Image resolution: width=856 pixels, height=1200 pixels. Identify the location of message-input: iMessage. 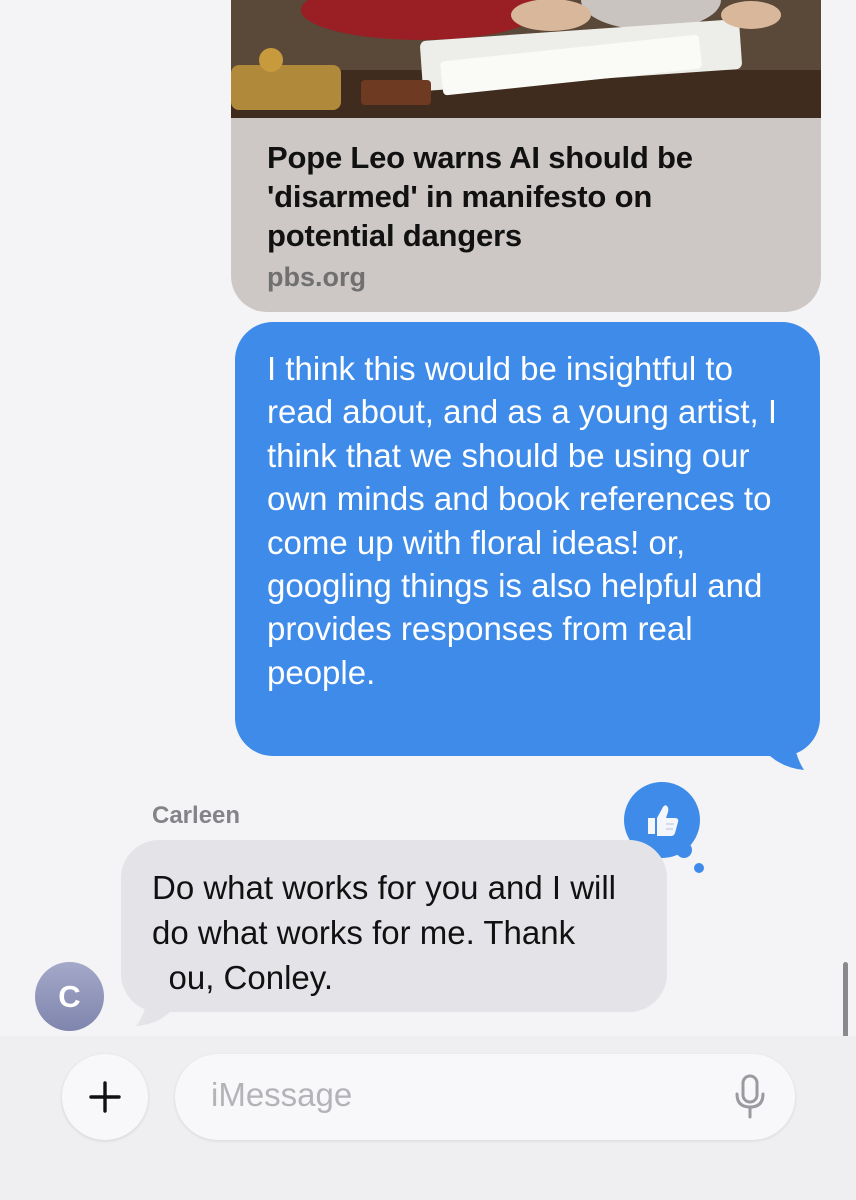
(485, 1097).